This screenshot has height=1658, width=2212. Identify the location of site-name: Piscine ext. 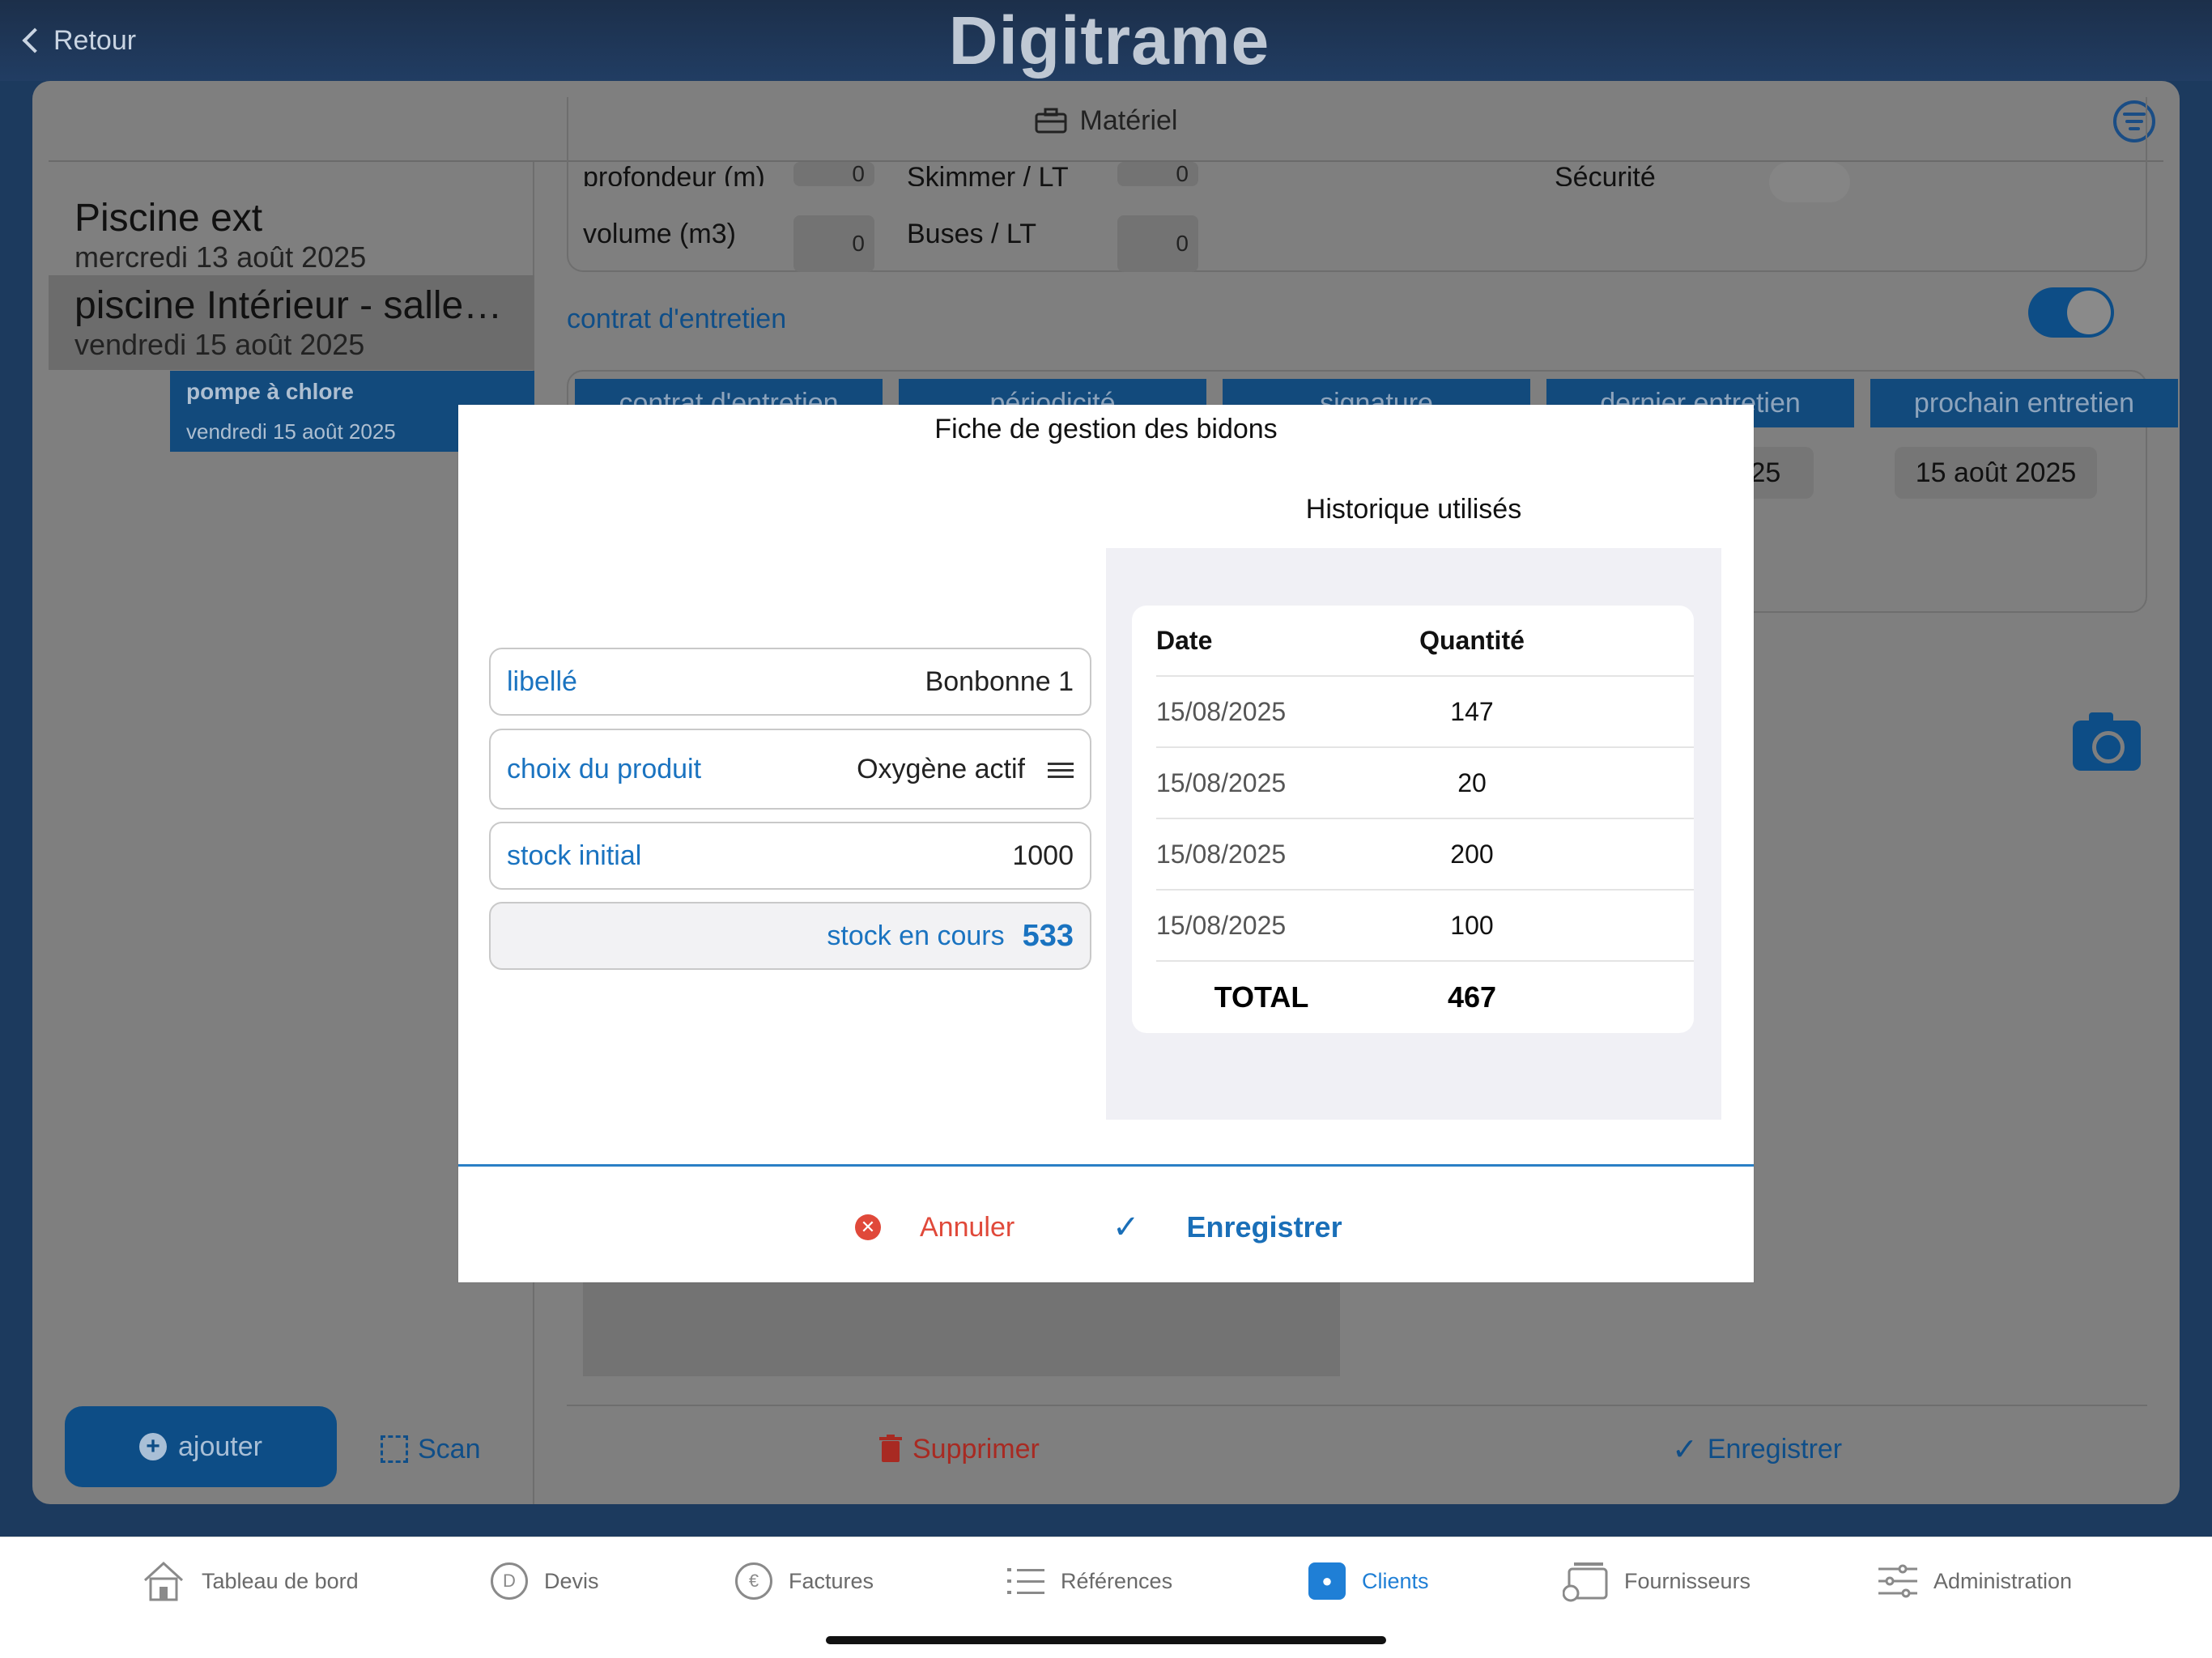
(168, 218).